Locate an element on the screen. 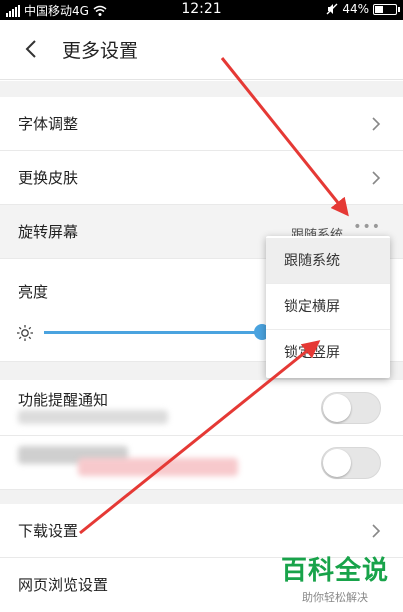 The height and width of the screenshot is (612, 403). second-toggle is located at coordinates (351, 463).